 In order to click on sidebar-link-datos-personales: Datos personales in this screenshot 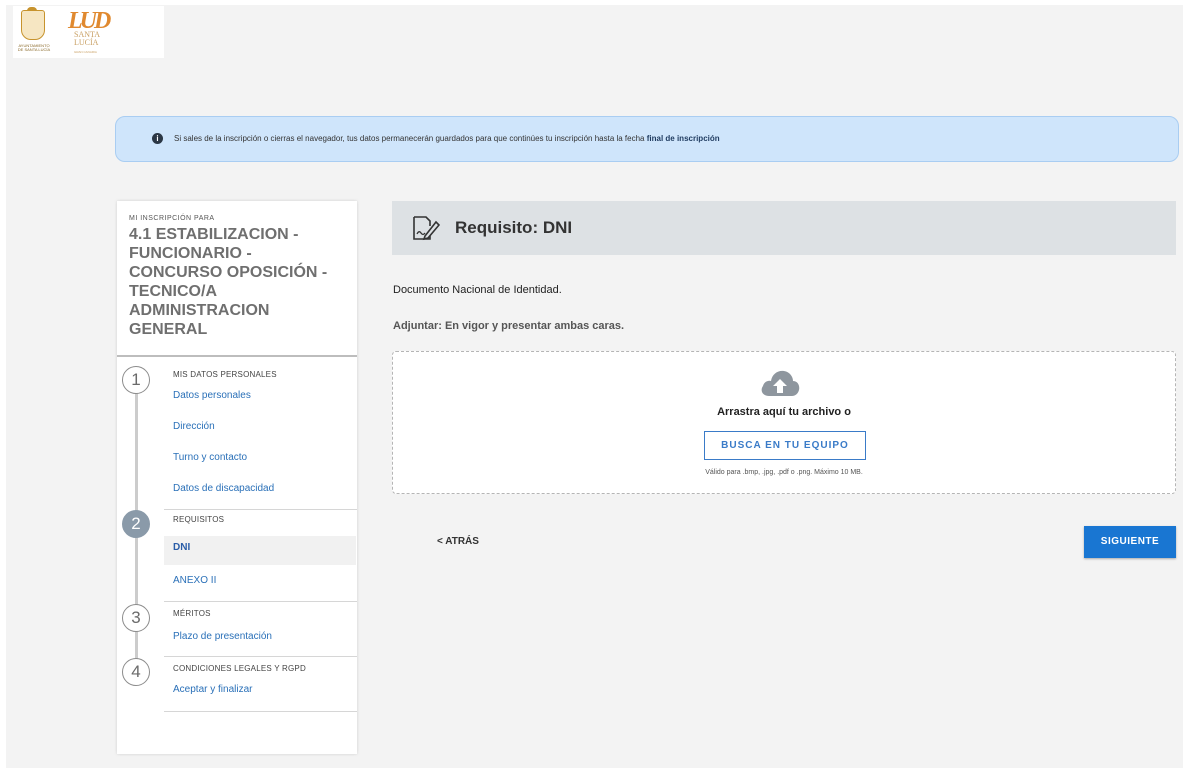, I will do `click(212, 395)`.